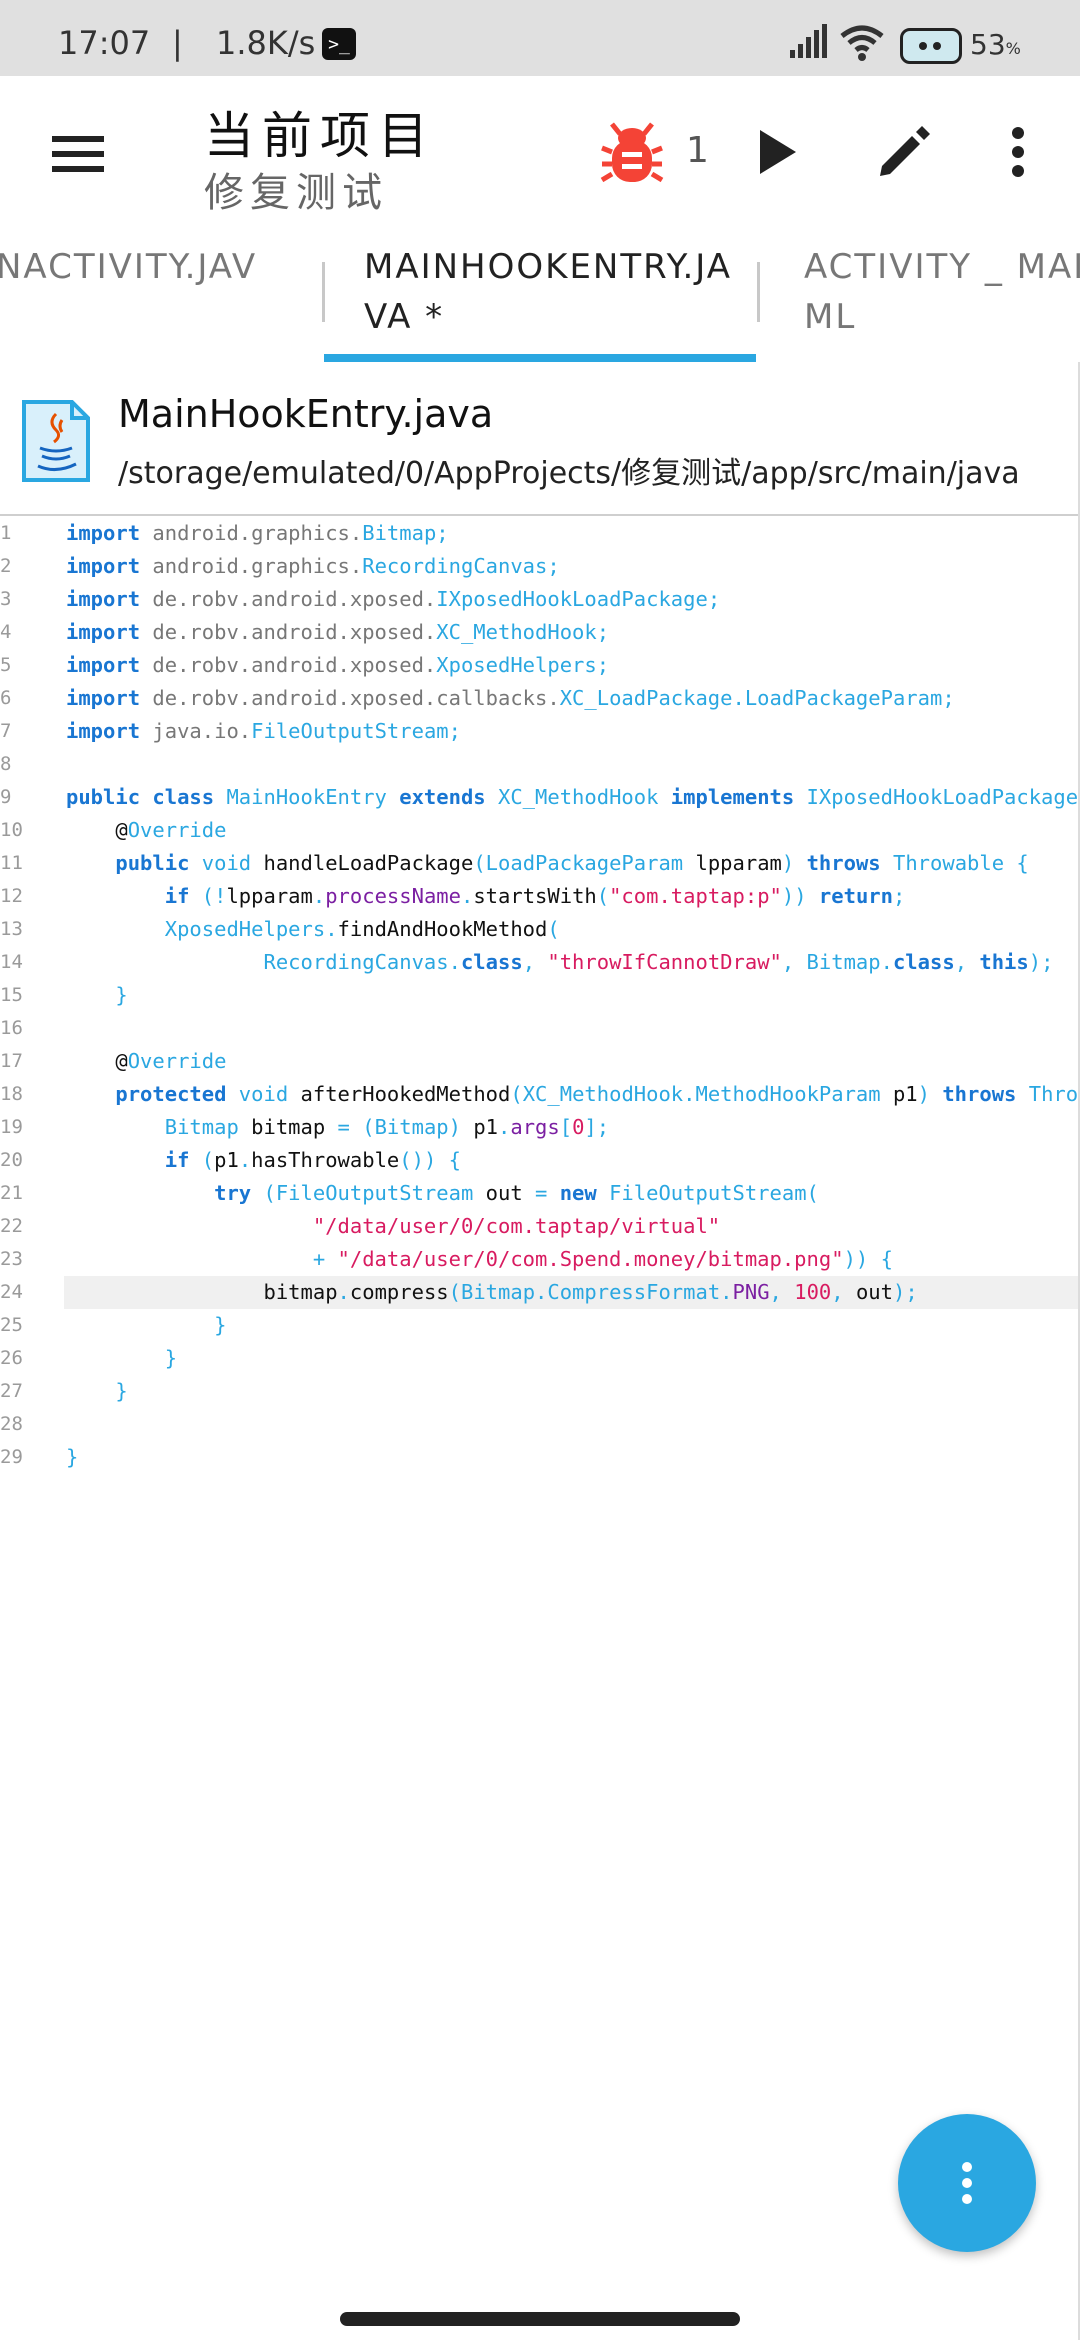 This screenshot has width=1080, height=2340. I want to click on line-number: 11, so click(11, 863).